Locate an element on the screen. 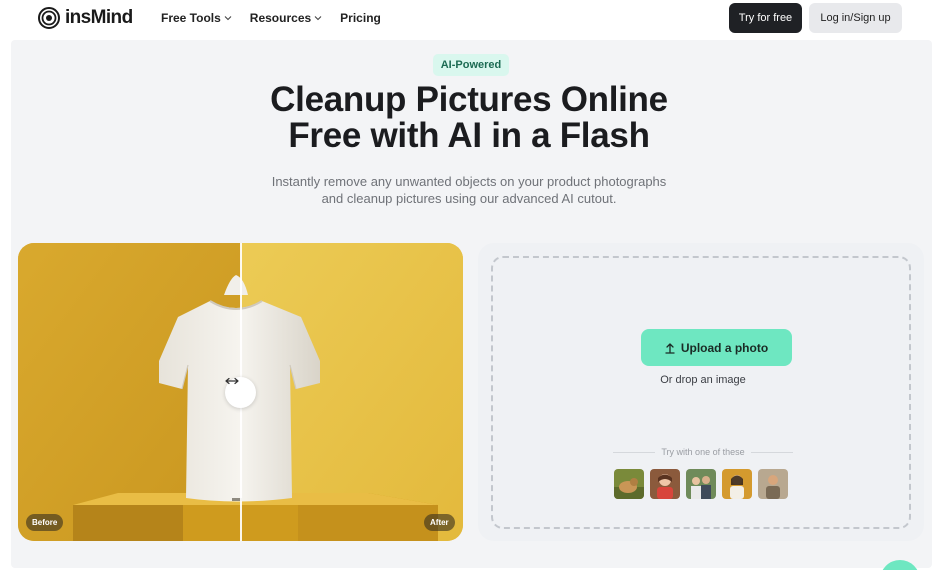  login-signup-button: Log in/Sign up is located at coordinates (855, 18).